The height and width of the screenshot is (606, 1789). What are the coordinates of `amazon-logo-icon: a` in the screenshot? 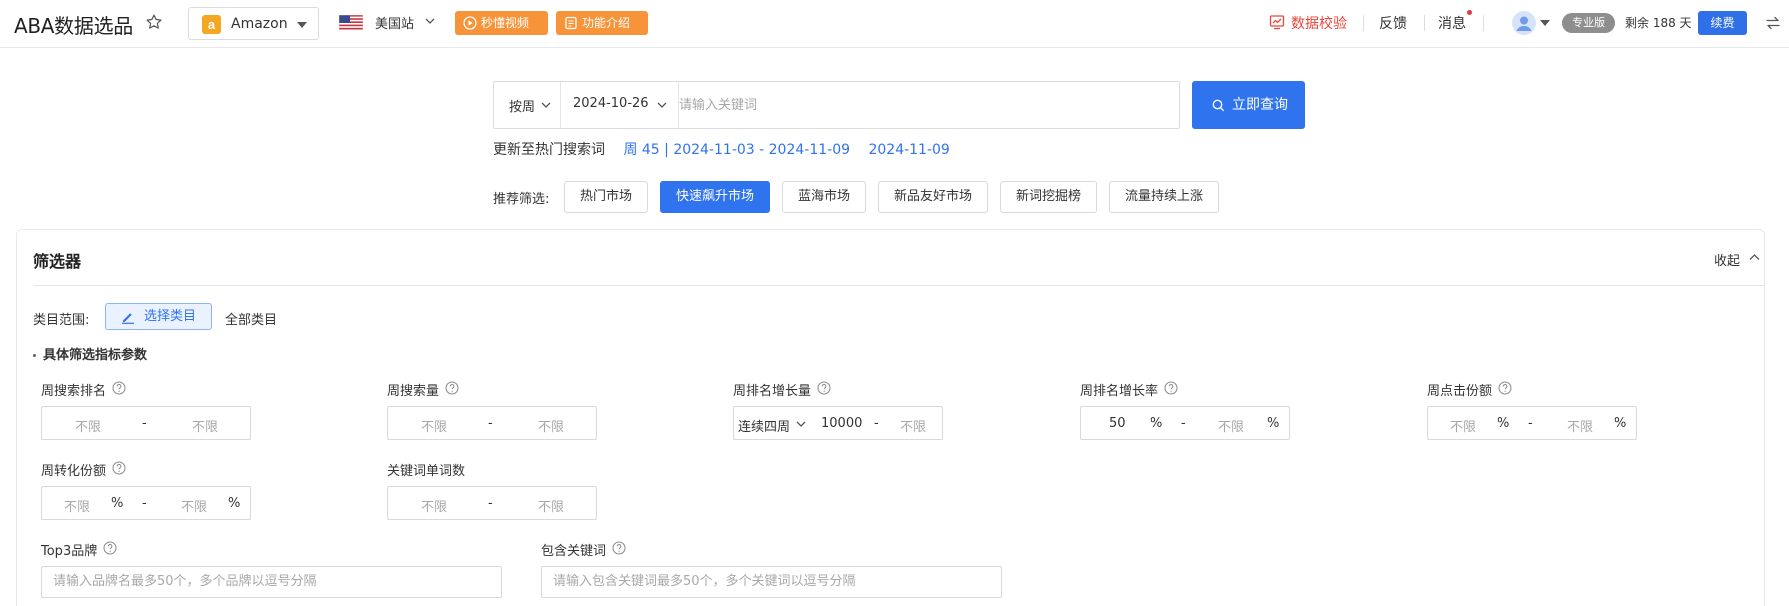 It's located at (211, 24).